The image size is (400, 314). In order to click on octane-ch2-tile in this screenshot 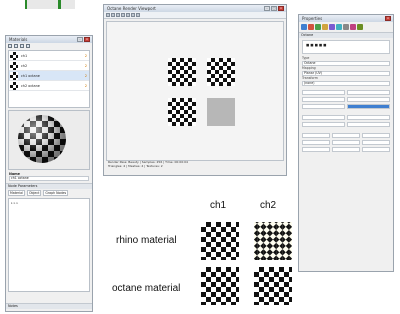, I will do `click(273, 286)`.